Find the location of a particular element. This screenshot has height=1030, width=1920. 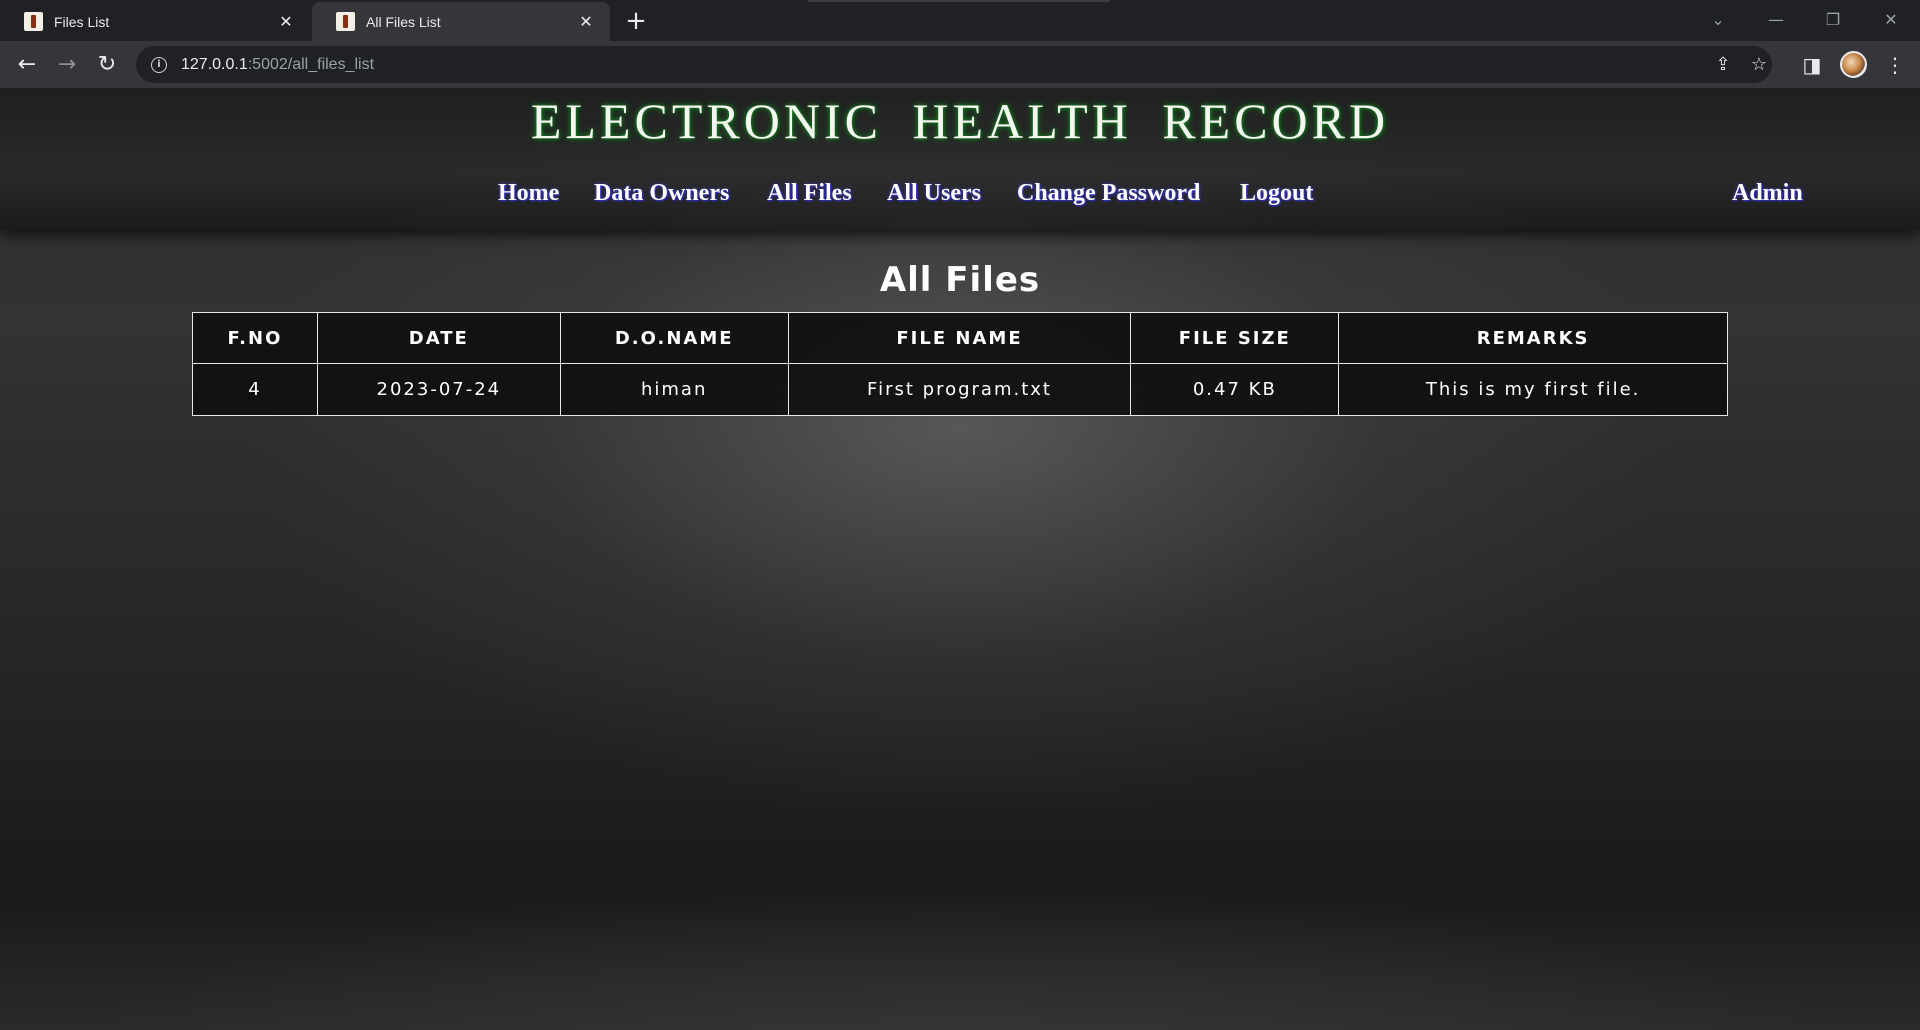

avatar is located at coordinates (1853, 64).